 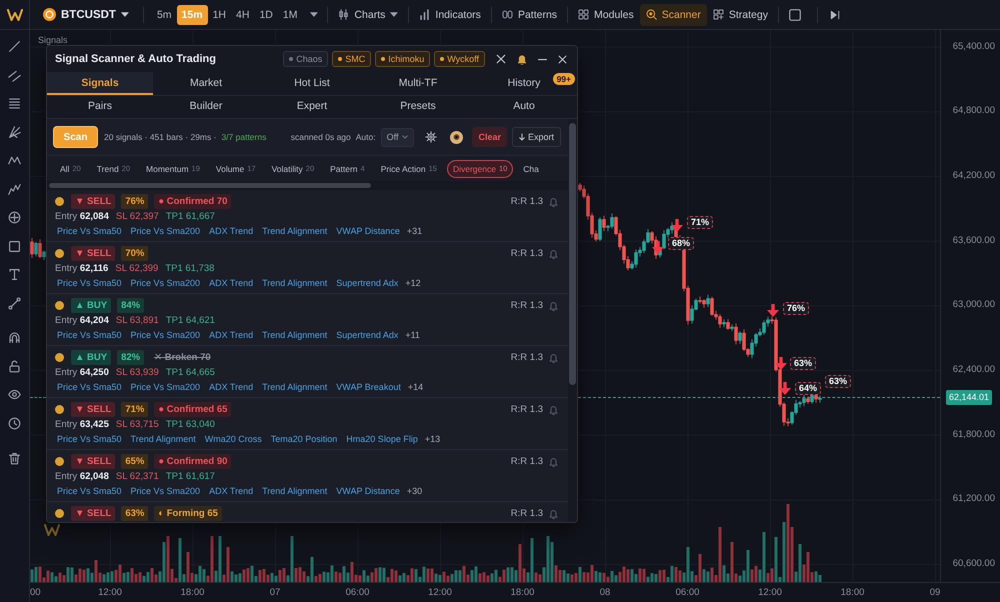 I want to click on signal-card: ▼ SELL 70% R:R 1.3 Entry 62,116 SL 62,399 TP1 61,738 Price Vs Sma50 Price Vs Sma200 ADX Trend Trend Alignment Supertrend Adx +12, so click(x=307, y=268).